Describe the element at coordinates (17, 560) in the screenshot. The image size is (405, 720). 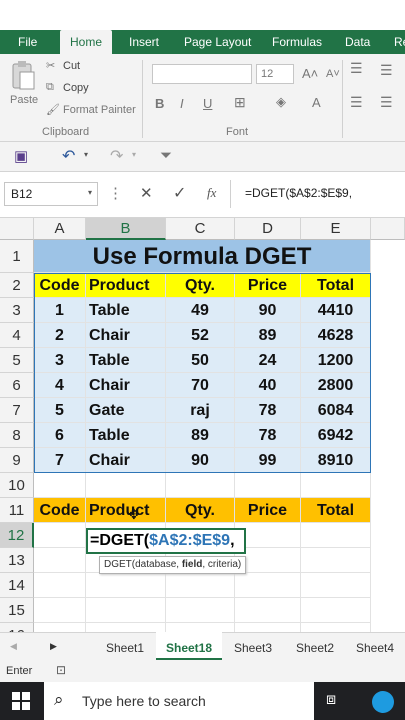
I see `row-header: 13` at that location.